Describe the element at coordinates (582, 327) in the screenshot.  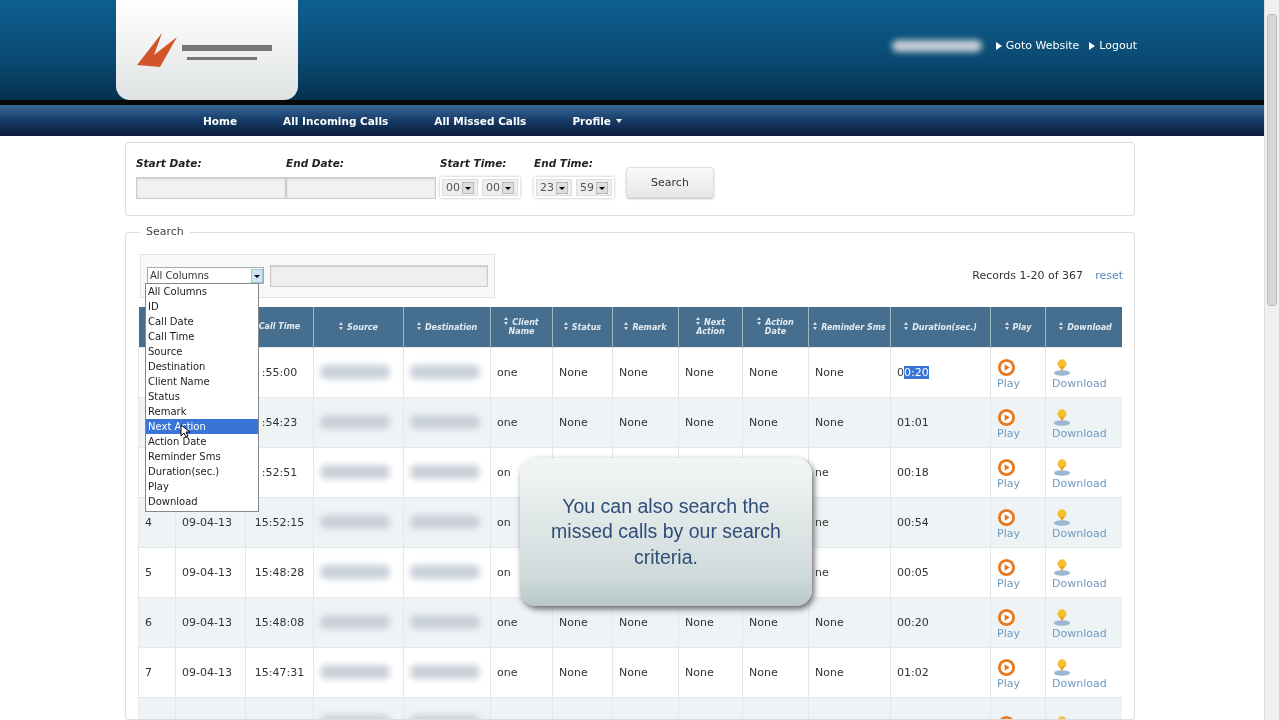
I see `column-header: Status` at that location.